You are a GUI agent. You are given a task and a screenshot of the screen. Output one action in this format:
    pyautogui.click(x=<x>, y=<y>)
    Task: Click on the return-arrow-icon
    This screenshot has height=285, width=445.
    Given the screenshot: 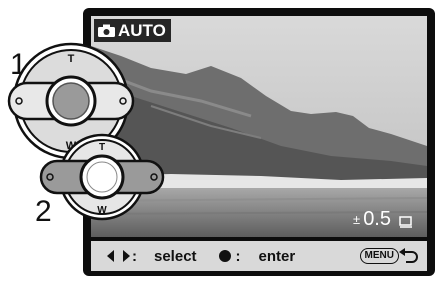 What is the action you would take?
    pyautogui.click(x=408, y=255)
    